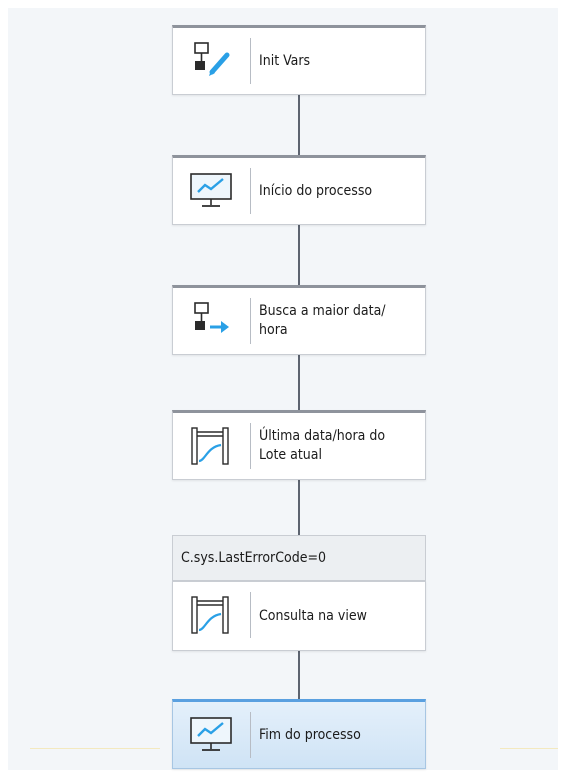 This screenshot has width=566, height=778. What do you see at coordinates (316, 190) in the screenshot?
I see `node-label: Início do processo` at bounding box center [316, 190].